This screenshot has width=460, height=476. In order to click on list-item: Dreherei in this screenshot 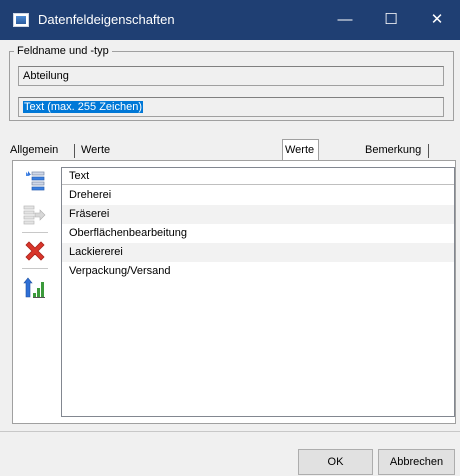, I will do `click(258, 195)`.